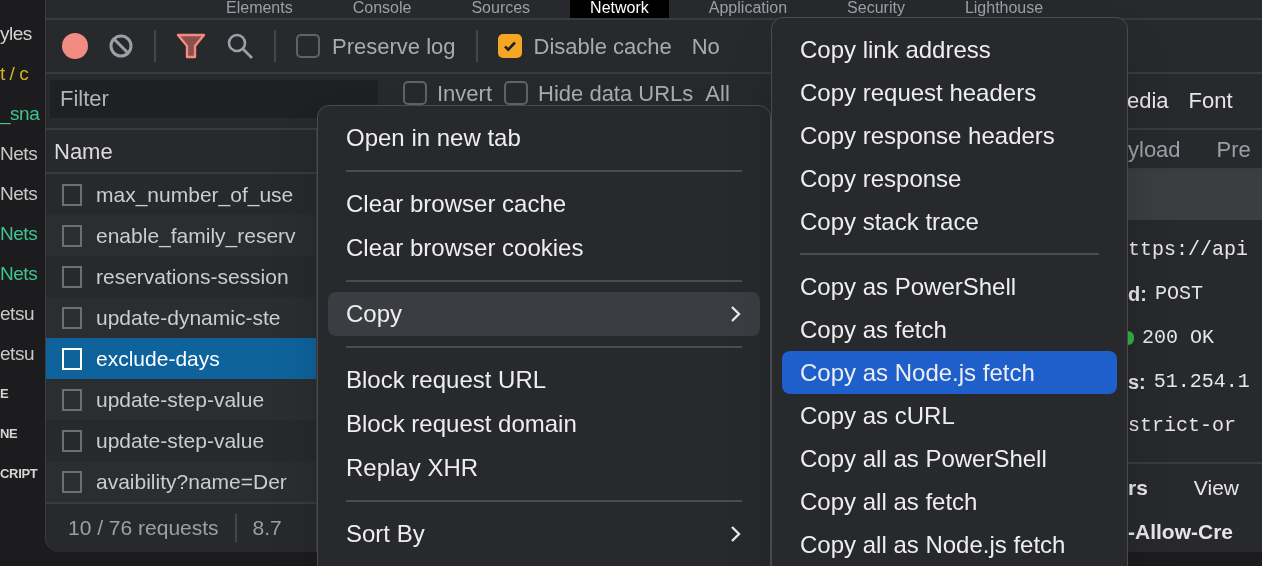 The height and width of the screenshot is (566, 1262). Describe the element at coordinates (1137, 295) in the screenshot. I see `field-label: d:` at that location.